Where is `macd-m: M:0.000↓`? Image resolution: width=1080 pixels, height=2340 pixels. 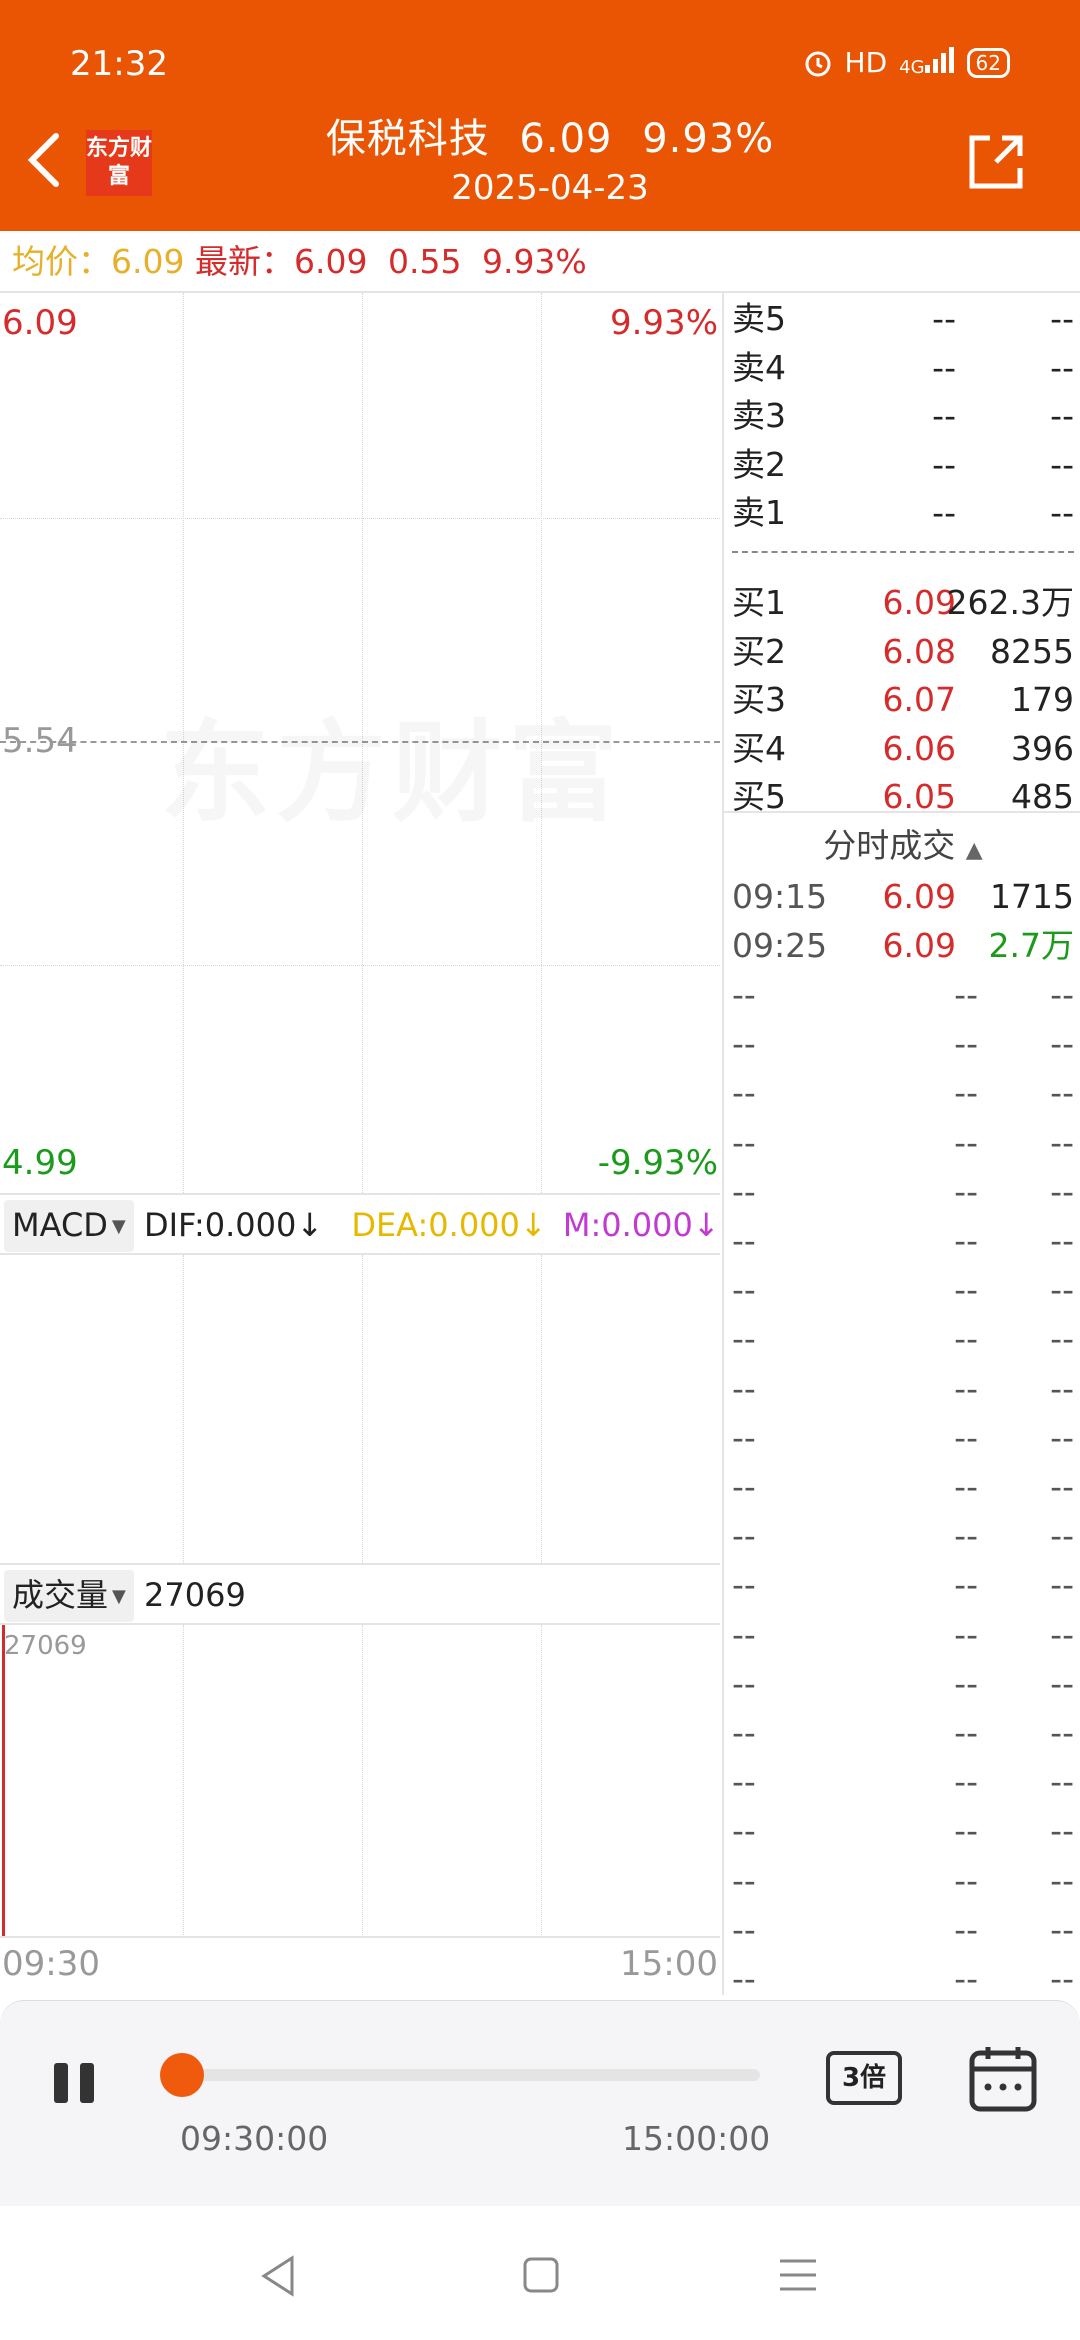 macd-m: M:0.000↓ is located at coordinates (641, 1225).